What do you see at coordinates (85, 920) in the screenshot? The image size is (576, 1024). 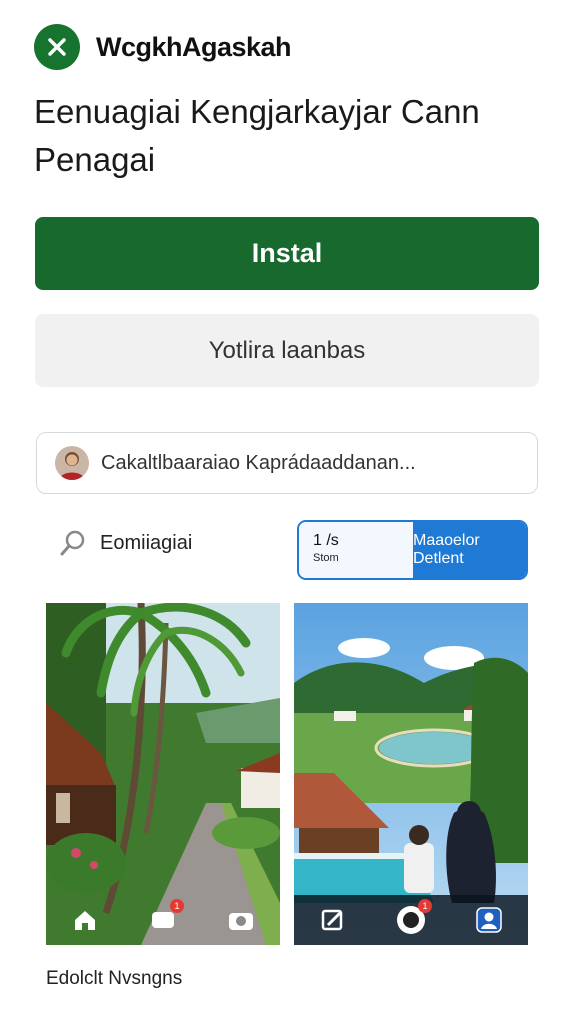 I see `home-icon` at bounding box center [85, 920].